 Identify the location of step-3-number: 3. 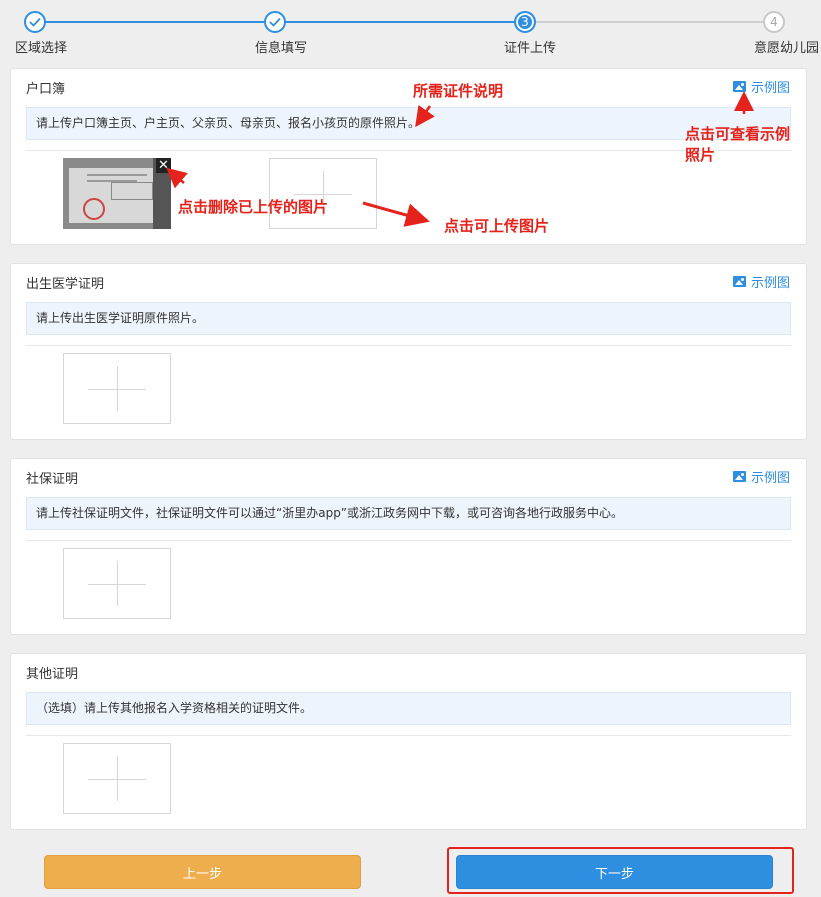
(525, 22).